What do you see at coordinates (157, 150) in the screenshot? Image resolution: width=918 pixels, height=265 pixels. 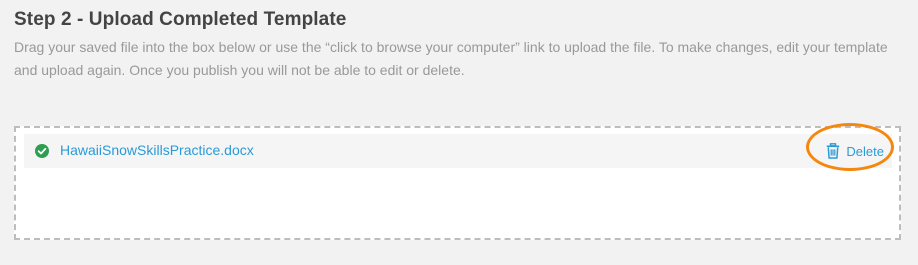 I see `uploaded-file-link: HawaiiSnowSkillsPractice.docx` at bounding box center [157, 150].